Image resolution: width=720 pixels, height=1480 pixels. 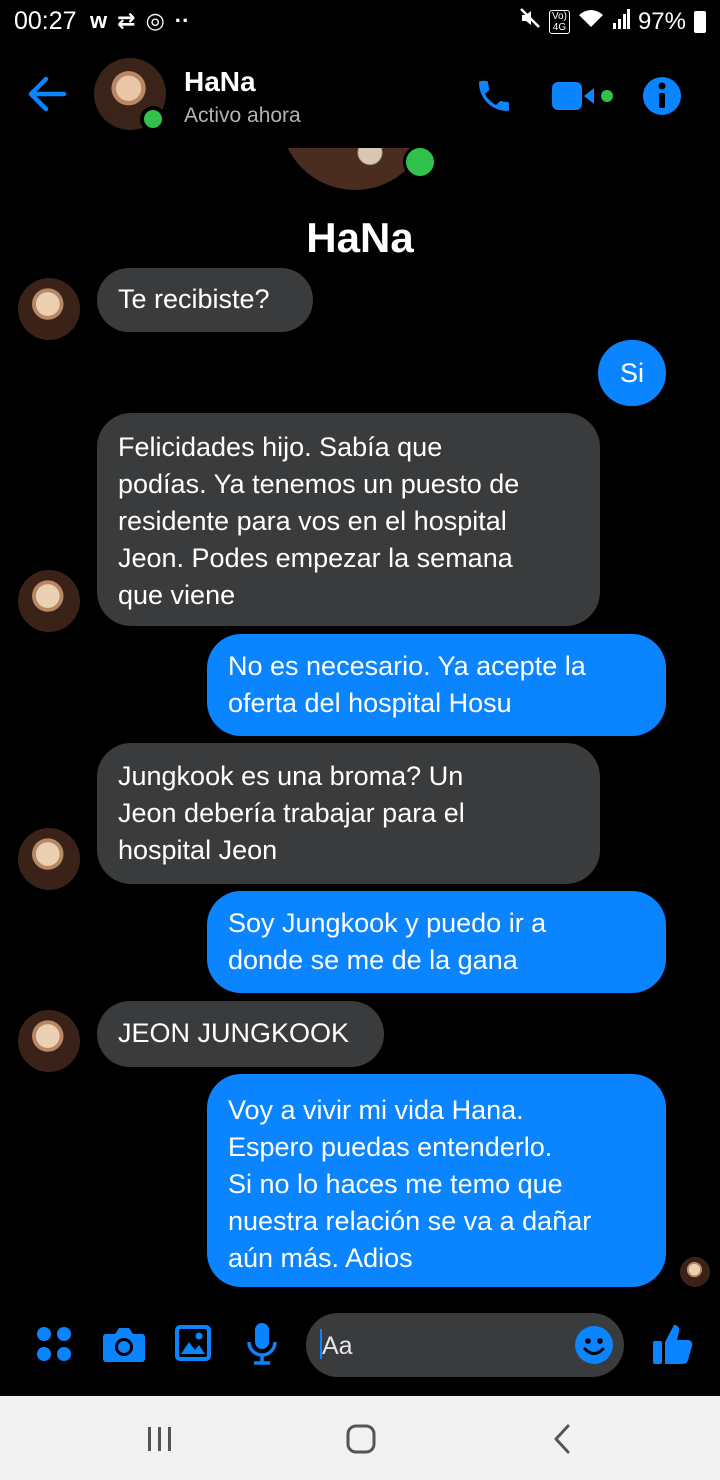 What do you see at coordinates (591, 22) in the screenshot?
I see `wifi-icon` at bounding box center [591, 22].